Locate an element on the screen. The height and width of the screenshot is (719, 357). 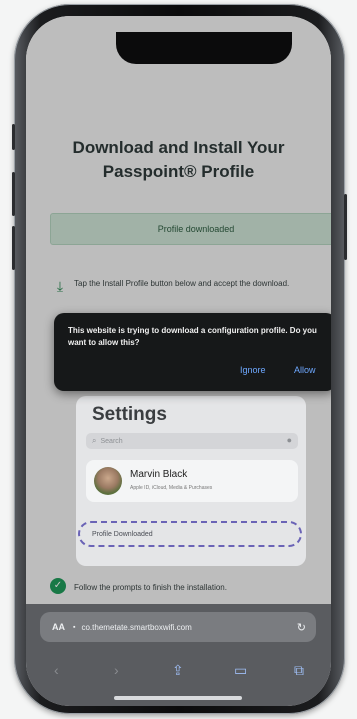
mic-icon: ● is located at coordinates (289, 440).